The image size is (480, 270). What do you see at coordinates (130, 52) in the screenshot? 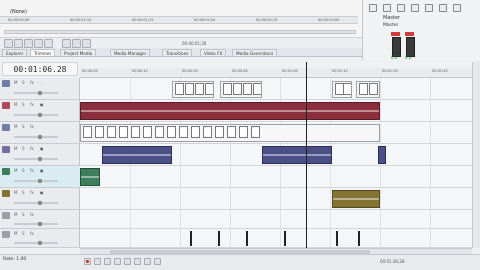
I see `tab-media-manager: Media Manager` at bounding box center [130, 52].